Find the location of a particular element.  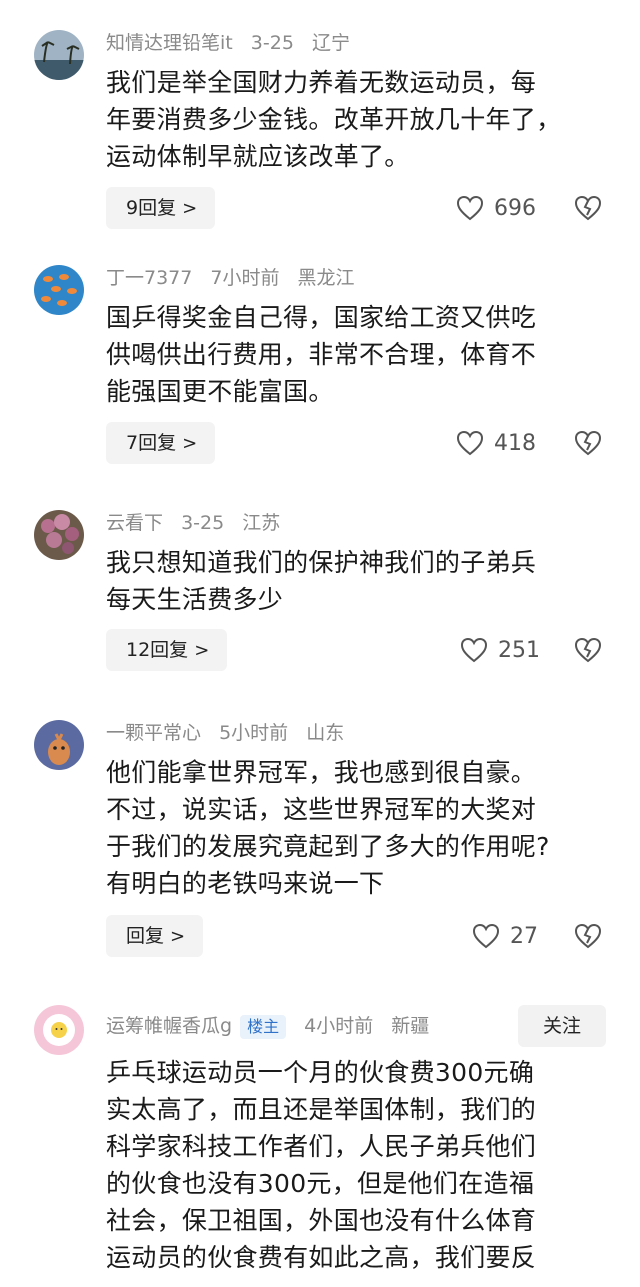

comment-time: 4小时前 is located at coordinates (339, 1026).